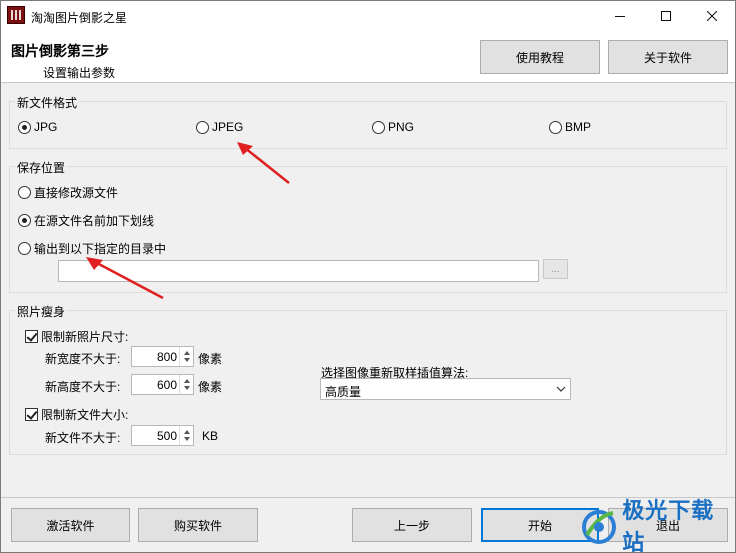 The image size is (736, 553). What do you see at coordinates (85, 415) in the screenshot?
I see `limit-file-label: 限制新文件大小:` at bounding box center [85, 415].